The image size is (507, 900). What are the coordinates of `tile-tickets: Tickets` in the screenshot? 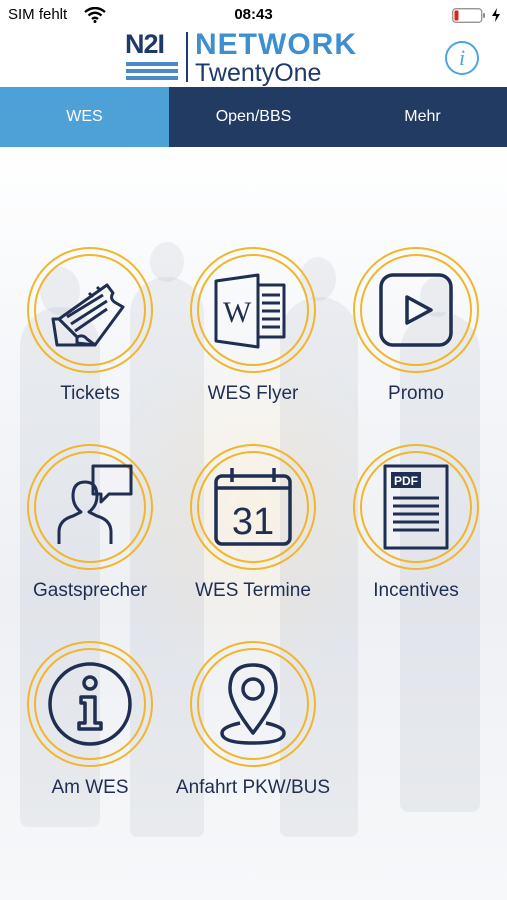 It's located at (90, 337).